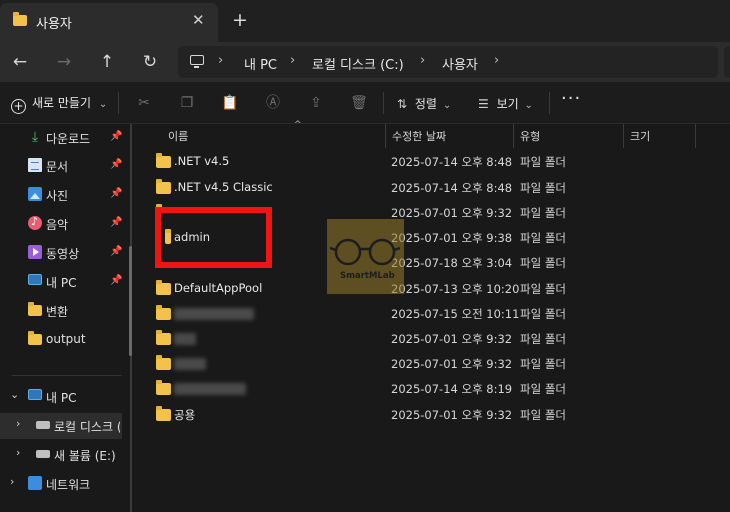 Image resolution: width=730 pixels, height=512 pixels. What do you see at coordinates (359, 103) in the screenshot?
I see `delete-icon: 🗑` at bounding box center [359, 103].